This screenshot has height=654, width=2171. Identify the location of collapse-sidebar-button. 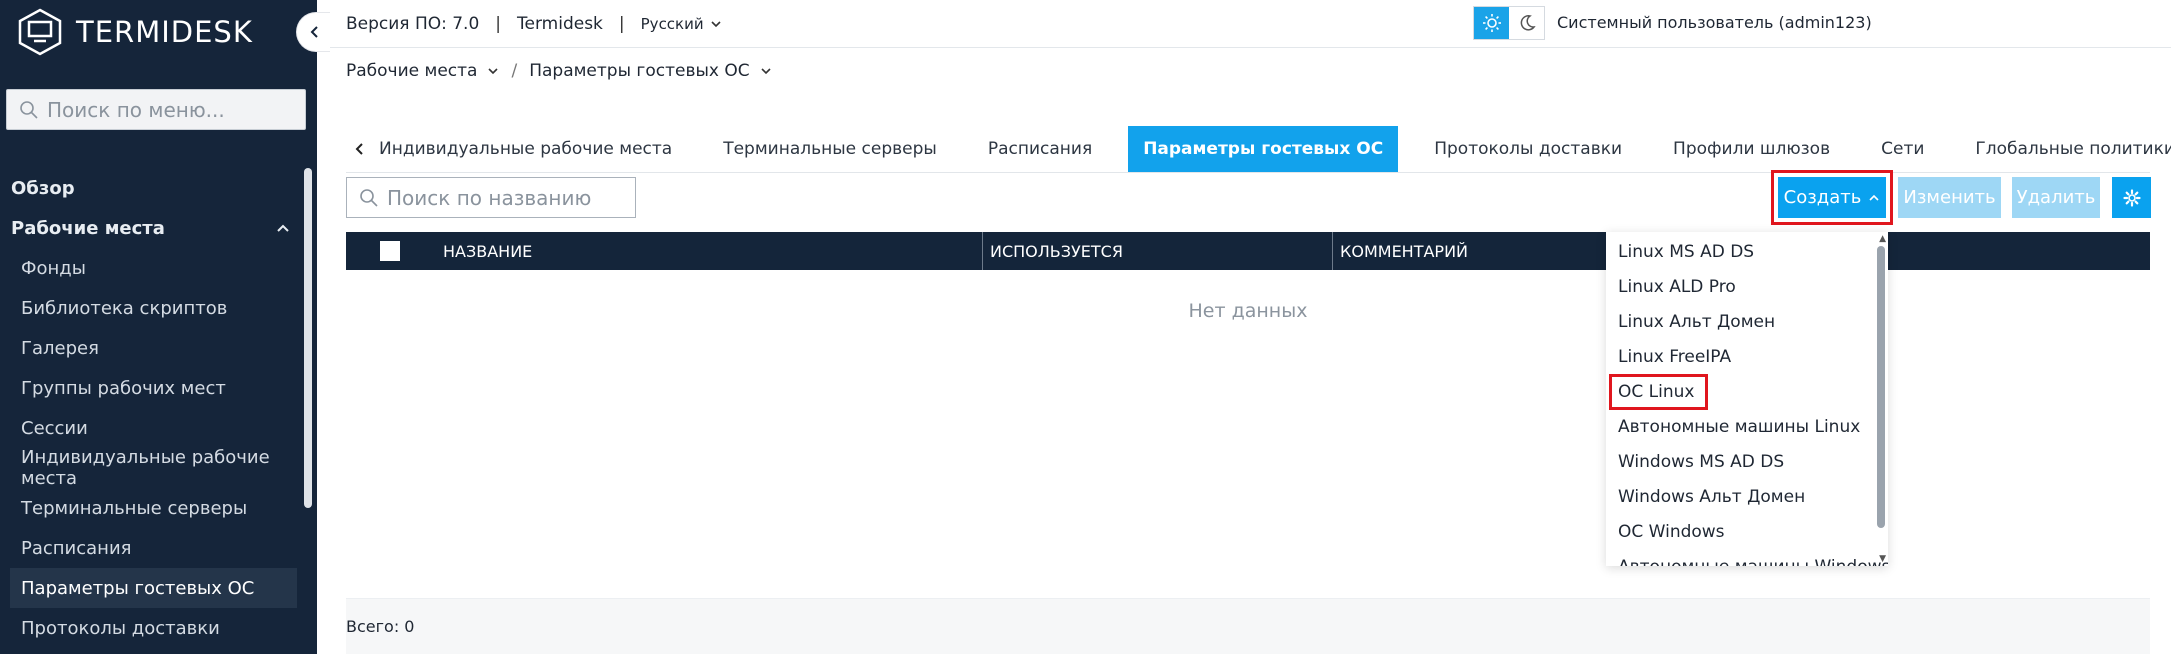
(313, 32).